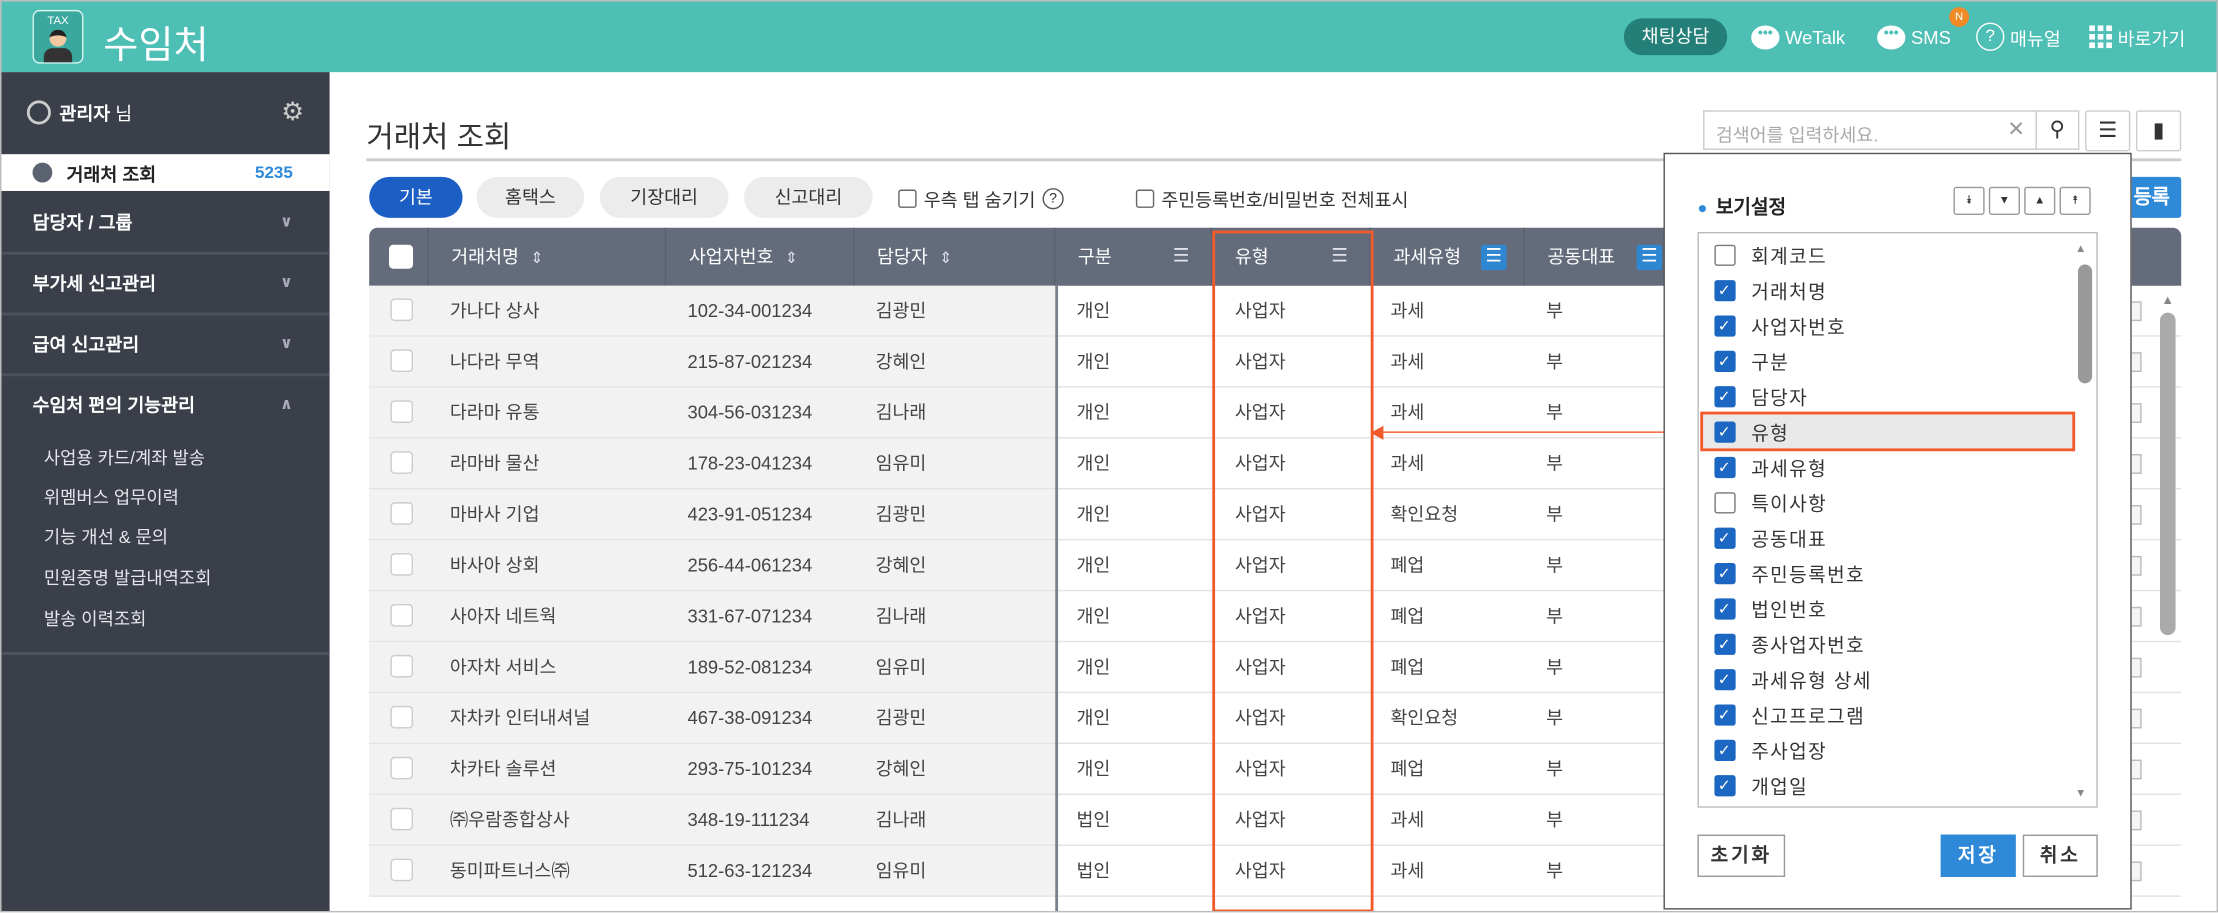 The image size is (2218, 913). I want to click on column-option: 회계코드, so click(1881, 255).